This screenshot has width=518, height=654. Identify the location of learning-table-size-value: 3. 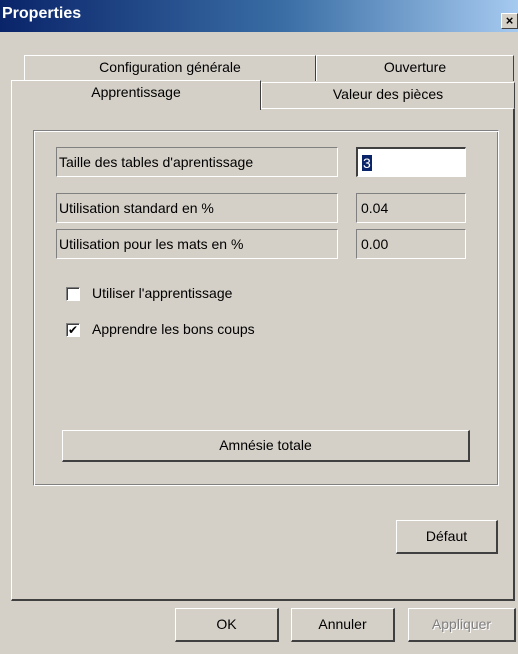
(367, 163).